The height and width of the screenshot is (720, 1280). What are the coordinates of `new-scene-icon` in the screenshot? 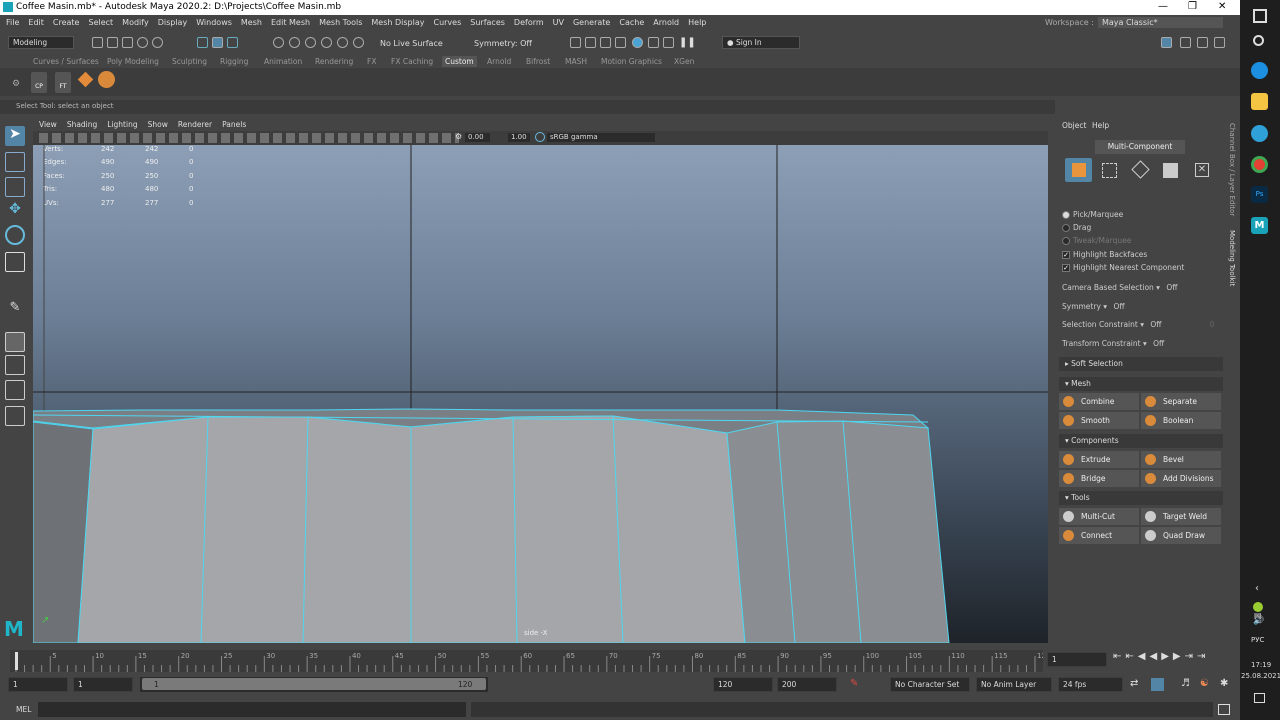 It's located at (97, 42).